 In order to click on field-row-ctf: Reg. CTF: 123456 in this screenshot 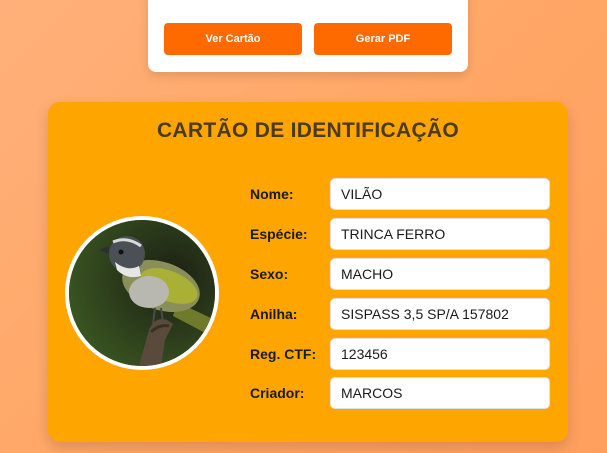, I will do `click(401, 354)`.